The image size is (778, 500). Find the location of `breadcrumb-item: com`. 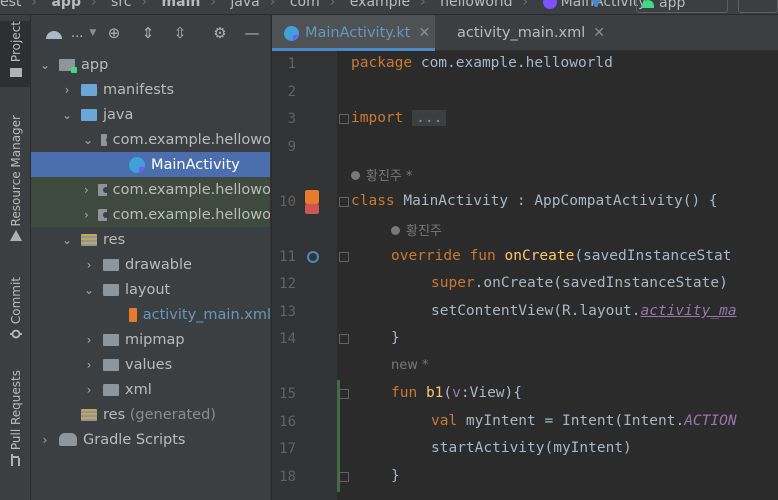

breadcrumb-item: com is located at coordinates (305, 5).